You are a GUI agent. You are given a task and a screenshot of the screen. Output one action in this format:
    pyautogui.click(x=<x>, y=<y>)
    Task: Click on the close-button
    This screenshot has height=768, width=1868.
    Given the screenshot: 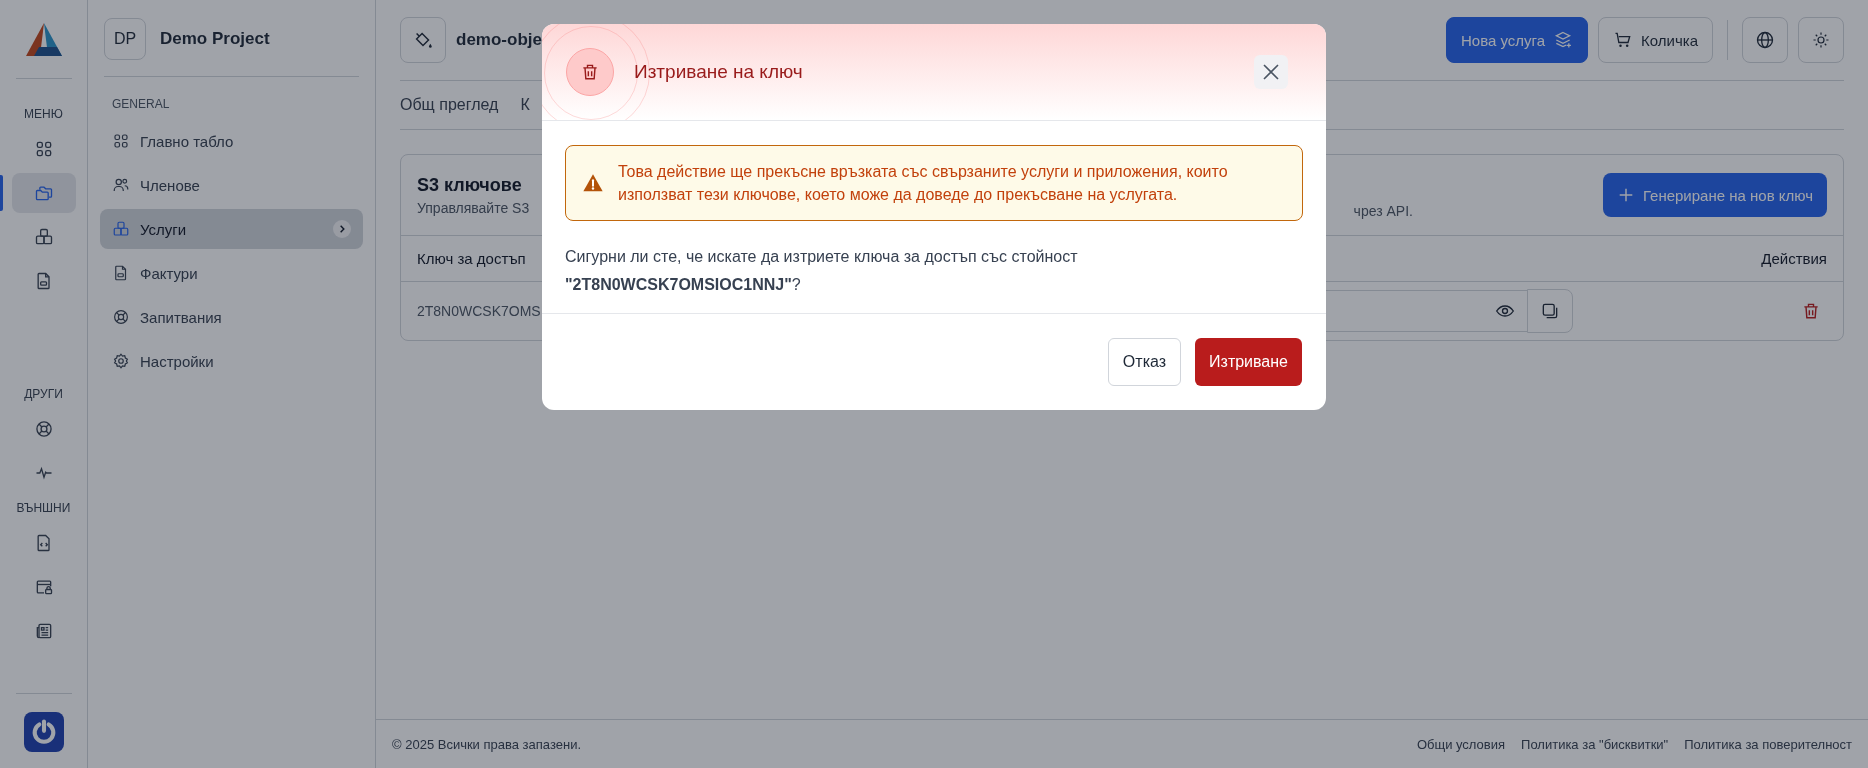 What is the action you would take?
    pyautogui.click(x=1271, y=72)
    